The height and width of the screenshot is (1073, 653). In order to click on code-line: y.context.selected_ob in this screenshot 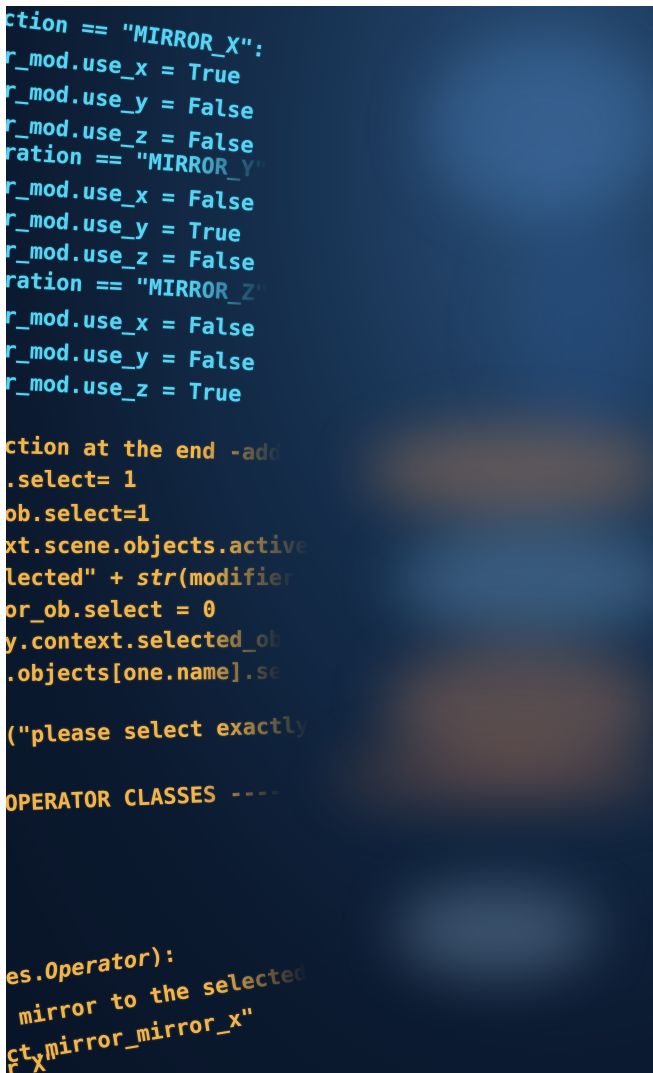, I will do `click(144, 641)`.